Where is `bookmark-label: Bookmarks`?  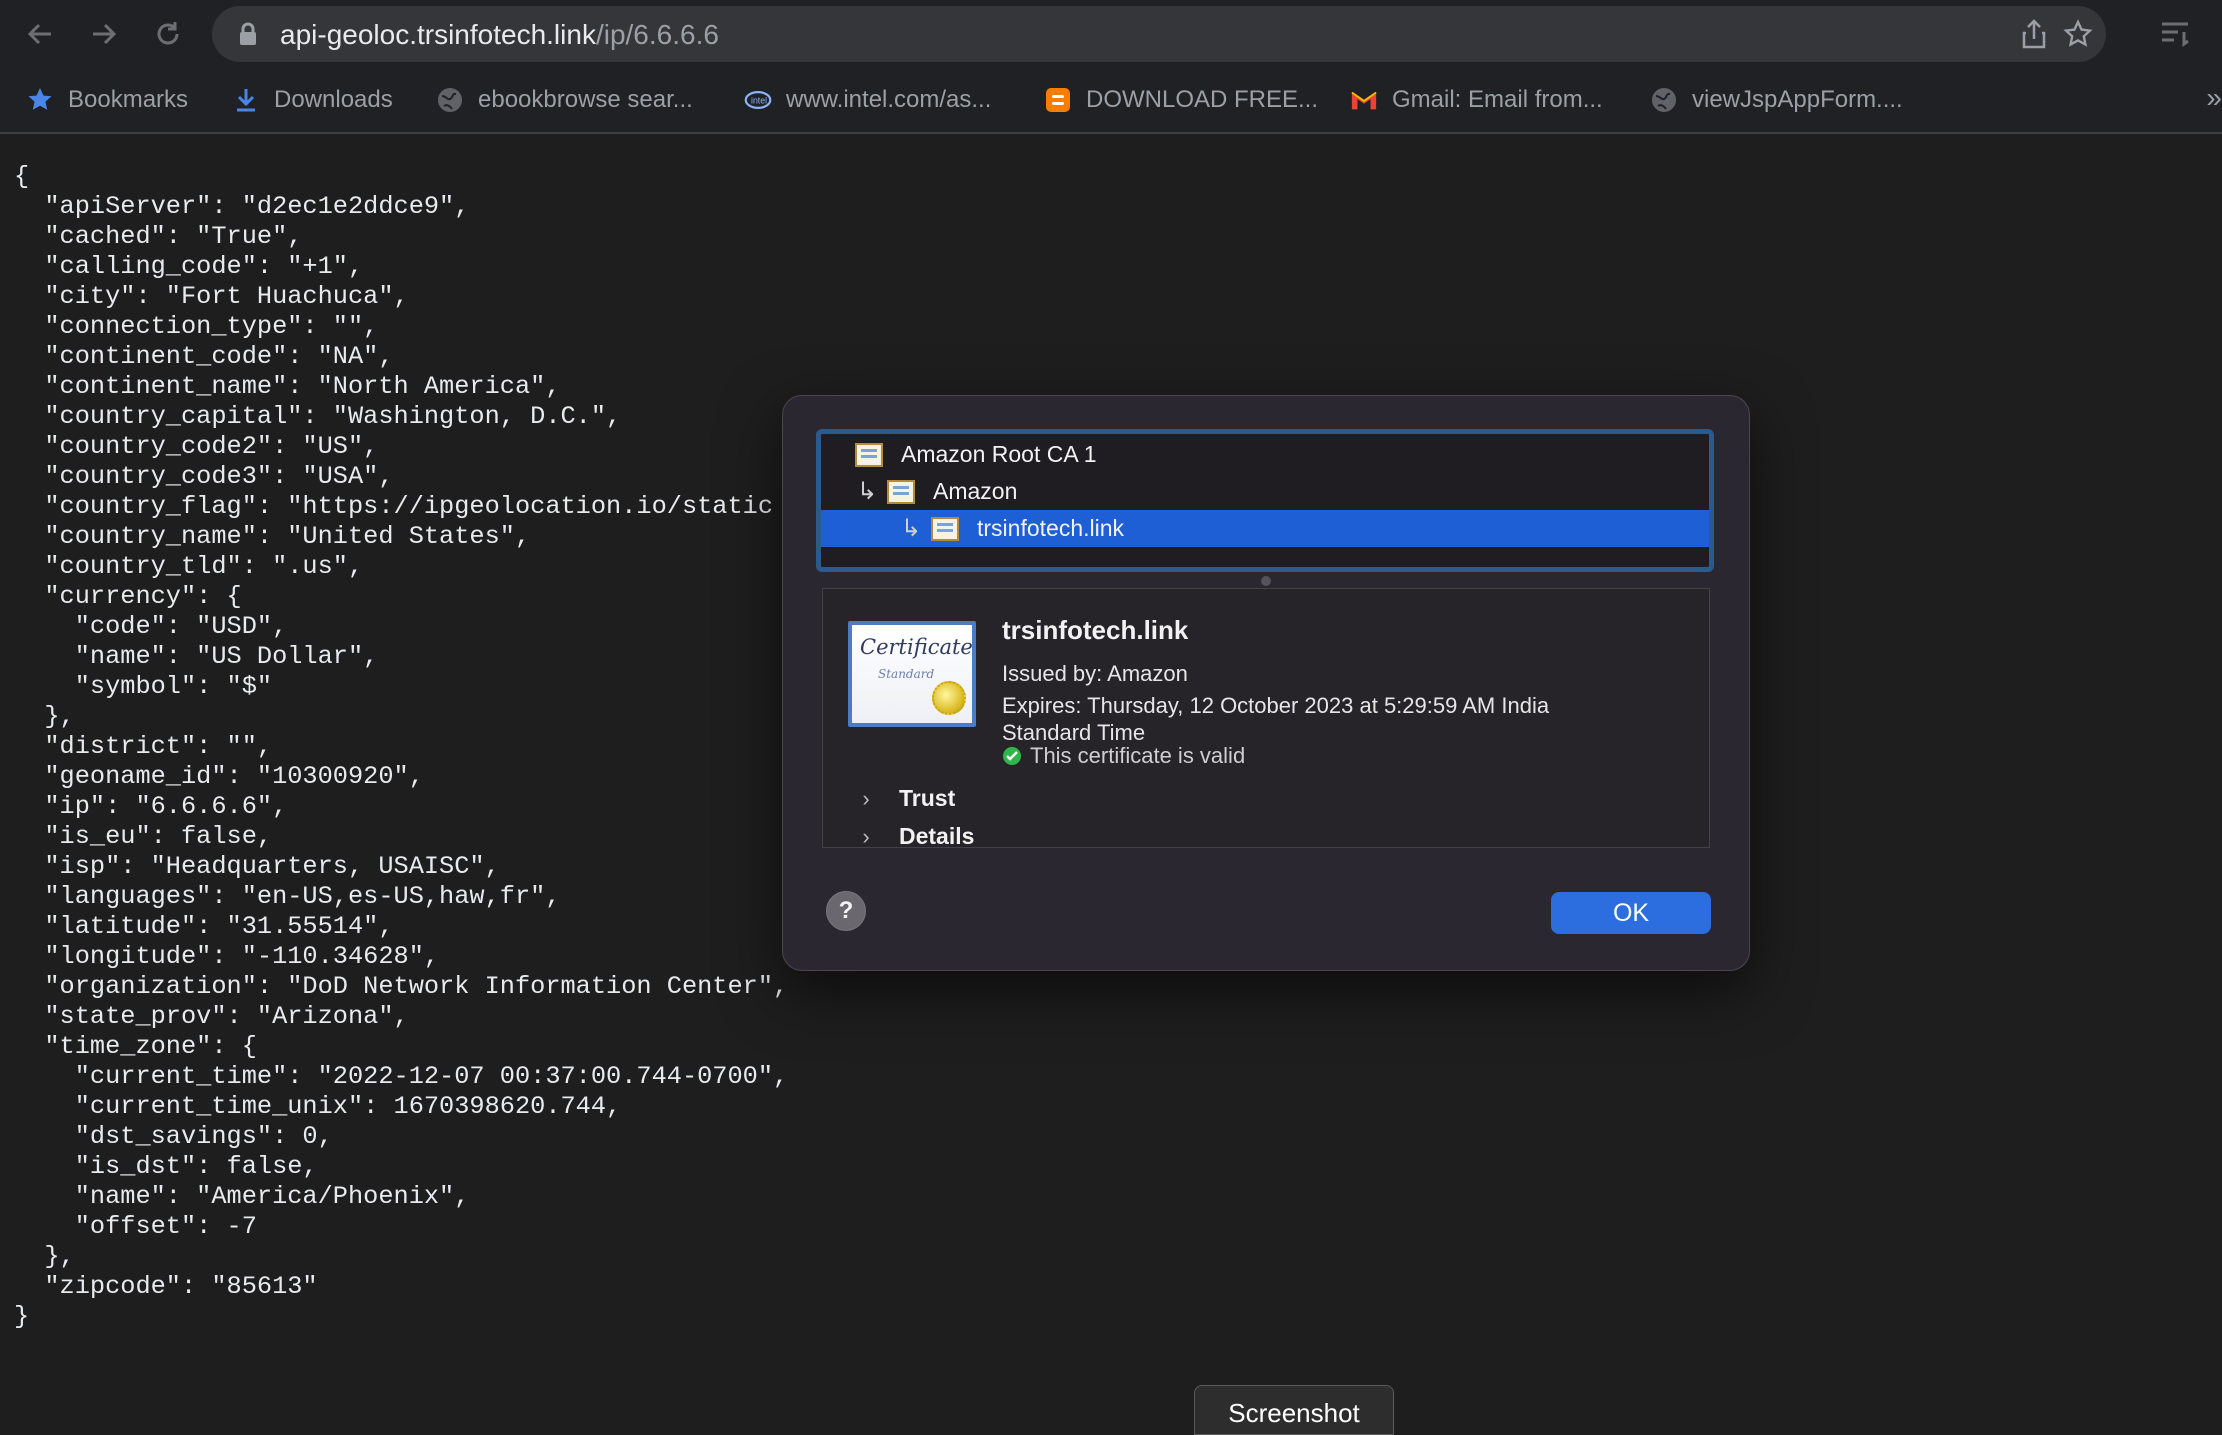 bookmark-label: Bookmarks is located at coordinates (128, 99).